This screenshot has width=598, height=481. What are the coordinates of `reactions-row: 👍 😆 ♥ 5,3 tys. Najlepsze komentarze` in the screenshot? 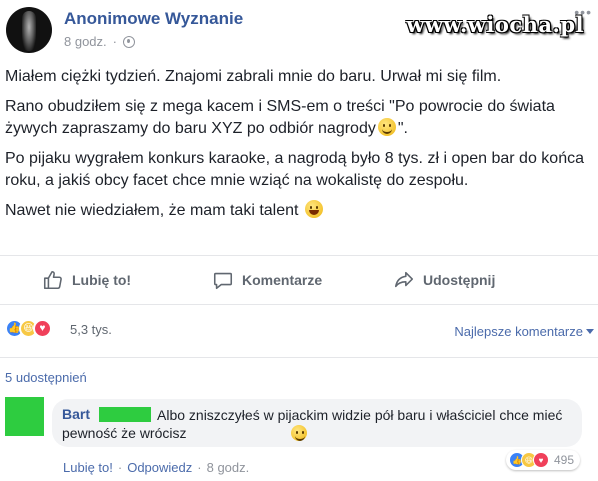 It's located at (299, 329).